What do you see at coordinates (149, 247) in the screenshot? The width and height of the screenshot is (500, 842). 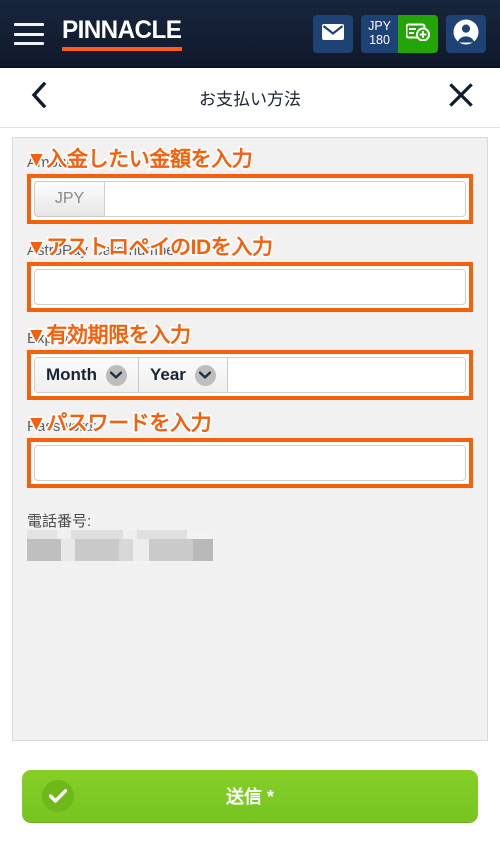 I see `annotation-card-number: ▼アストロペイのIDを入力` at bounding box center [149, 247].